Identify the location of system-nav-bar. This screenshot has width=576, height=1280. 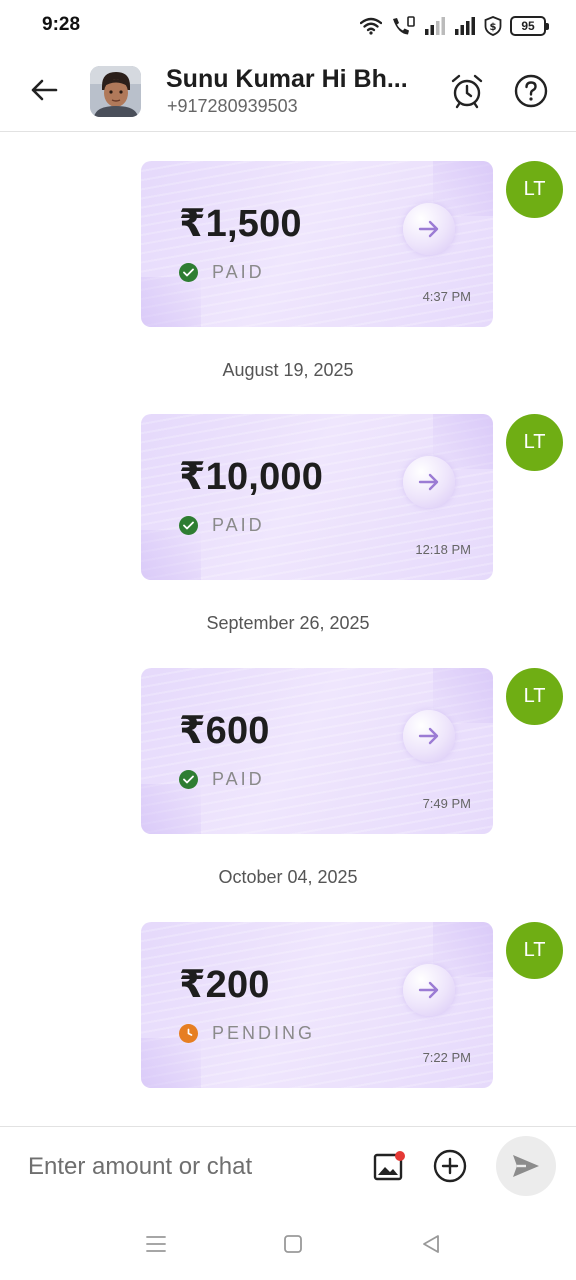
(288, 1243).